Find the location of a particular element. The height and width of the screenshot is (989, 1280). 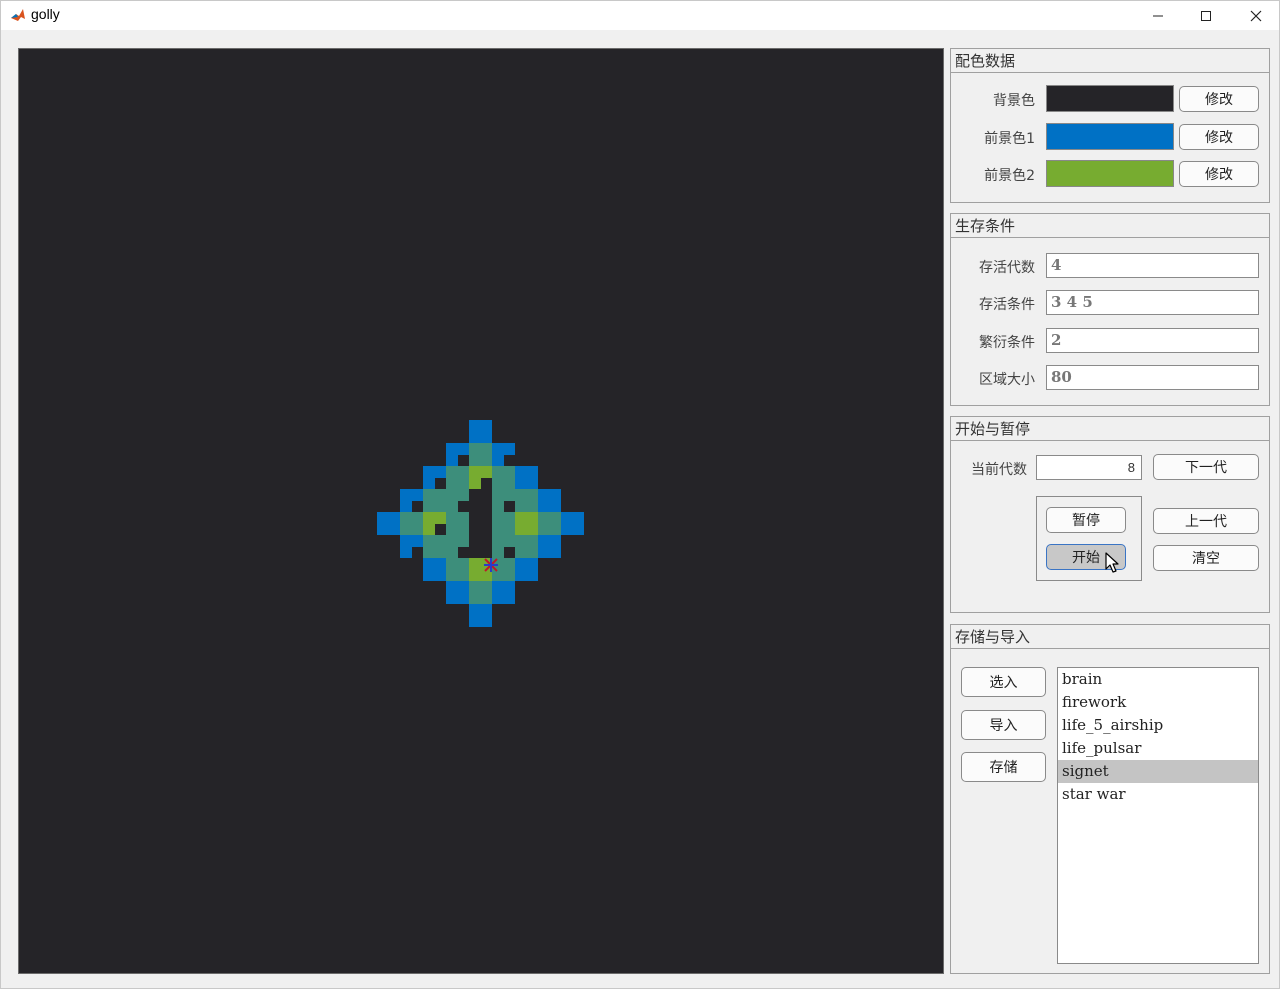

foreground1-color-swatch is located at coordinates (1110, 136).